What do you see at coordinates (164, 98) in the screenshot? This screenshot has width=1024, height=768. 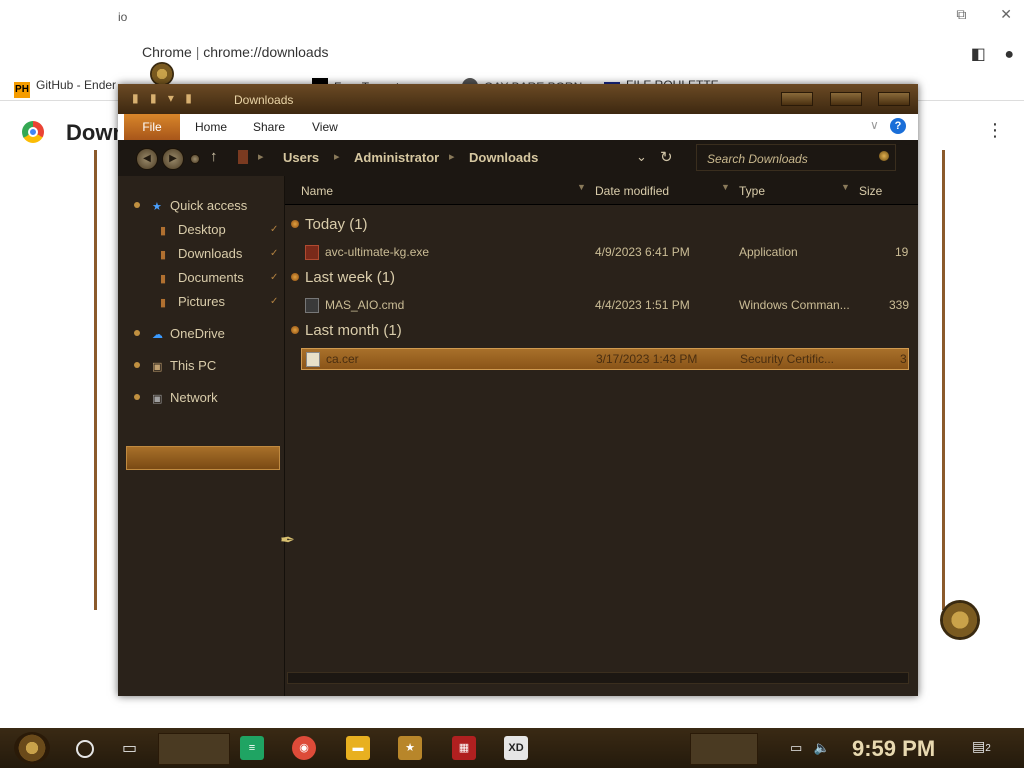 I see `quick-access-toolbar-icons: ▮ ▮ ▾ ▮` at bounding box center [164, 98].